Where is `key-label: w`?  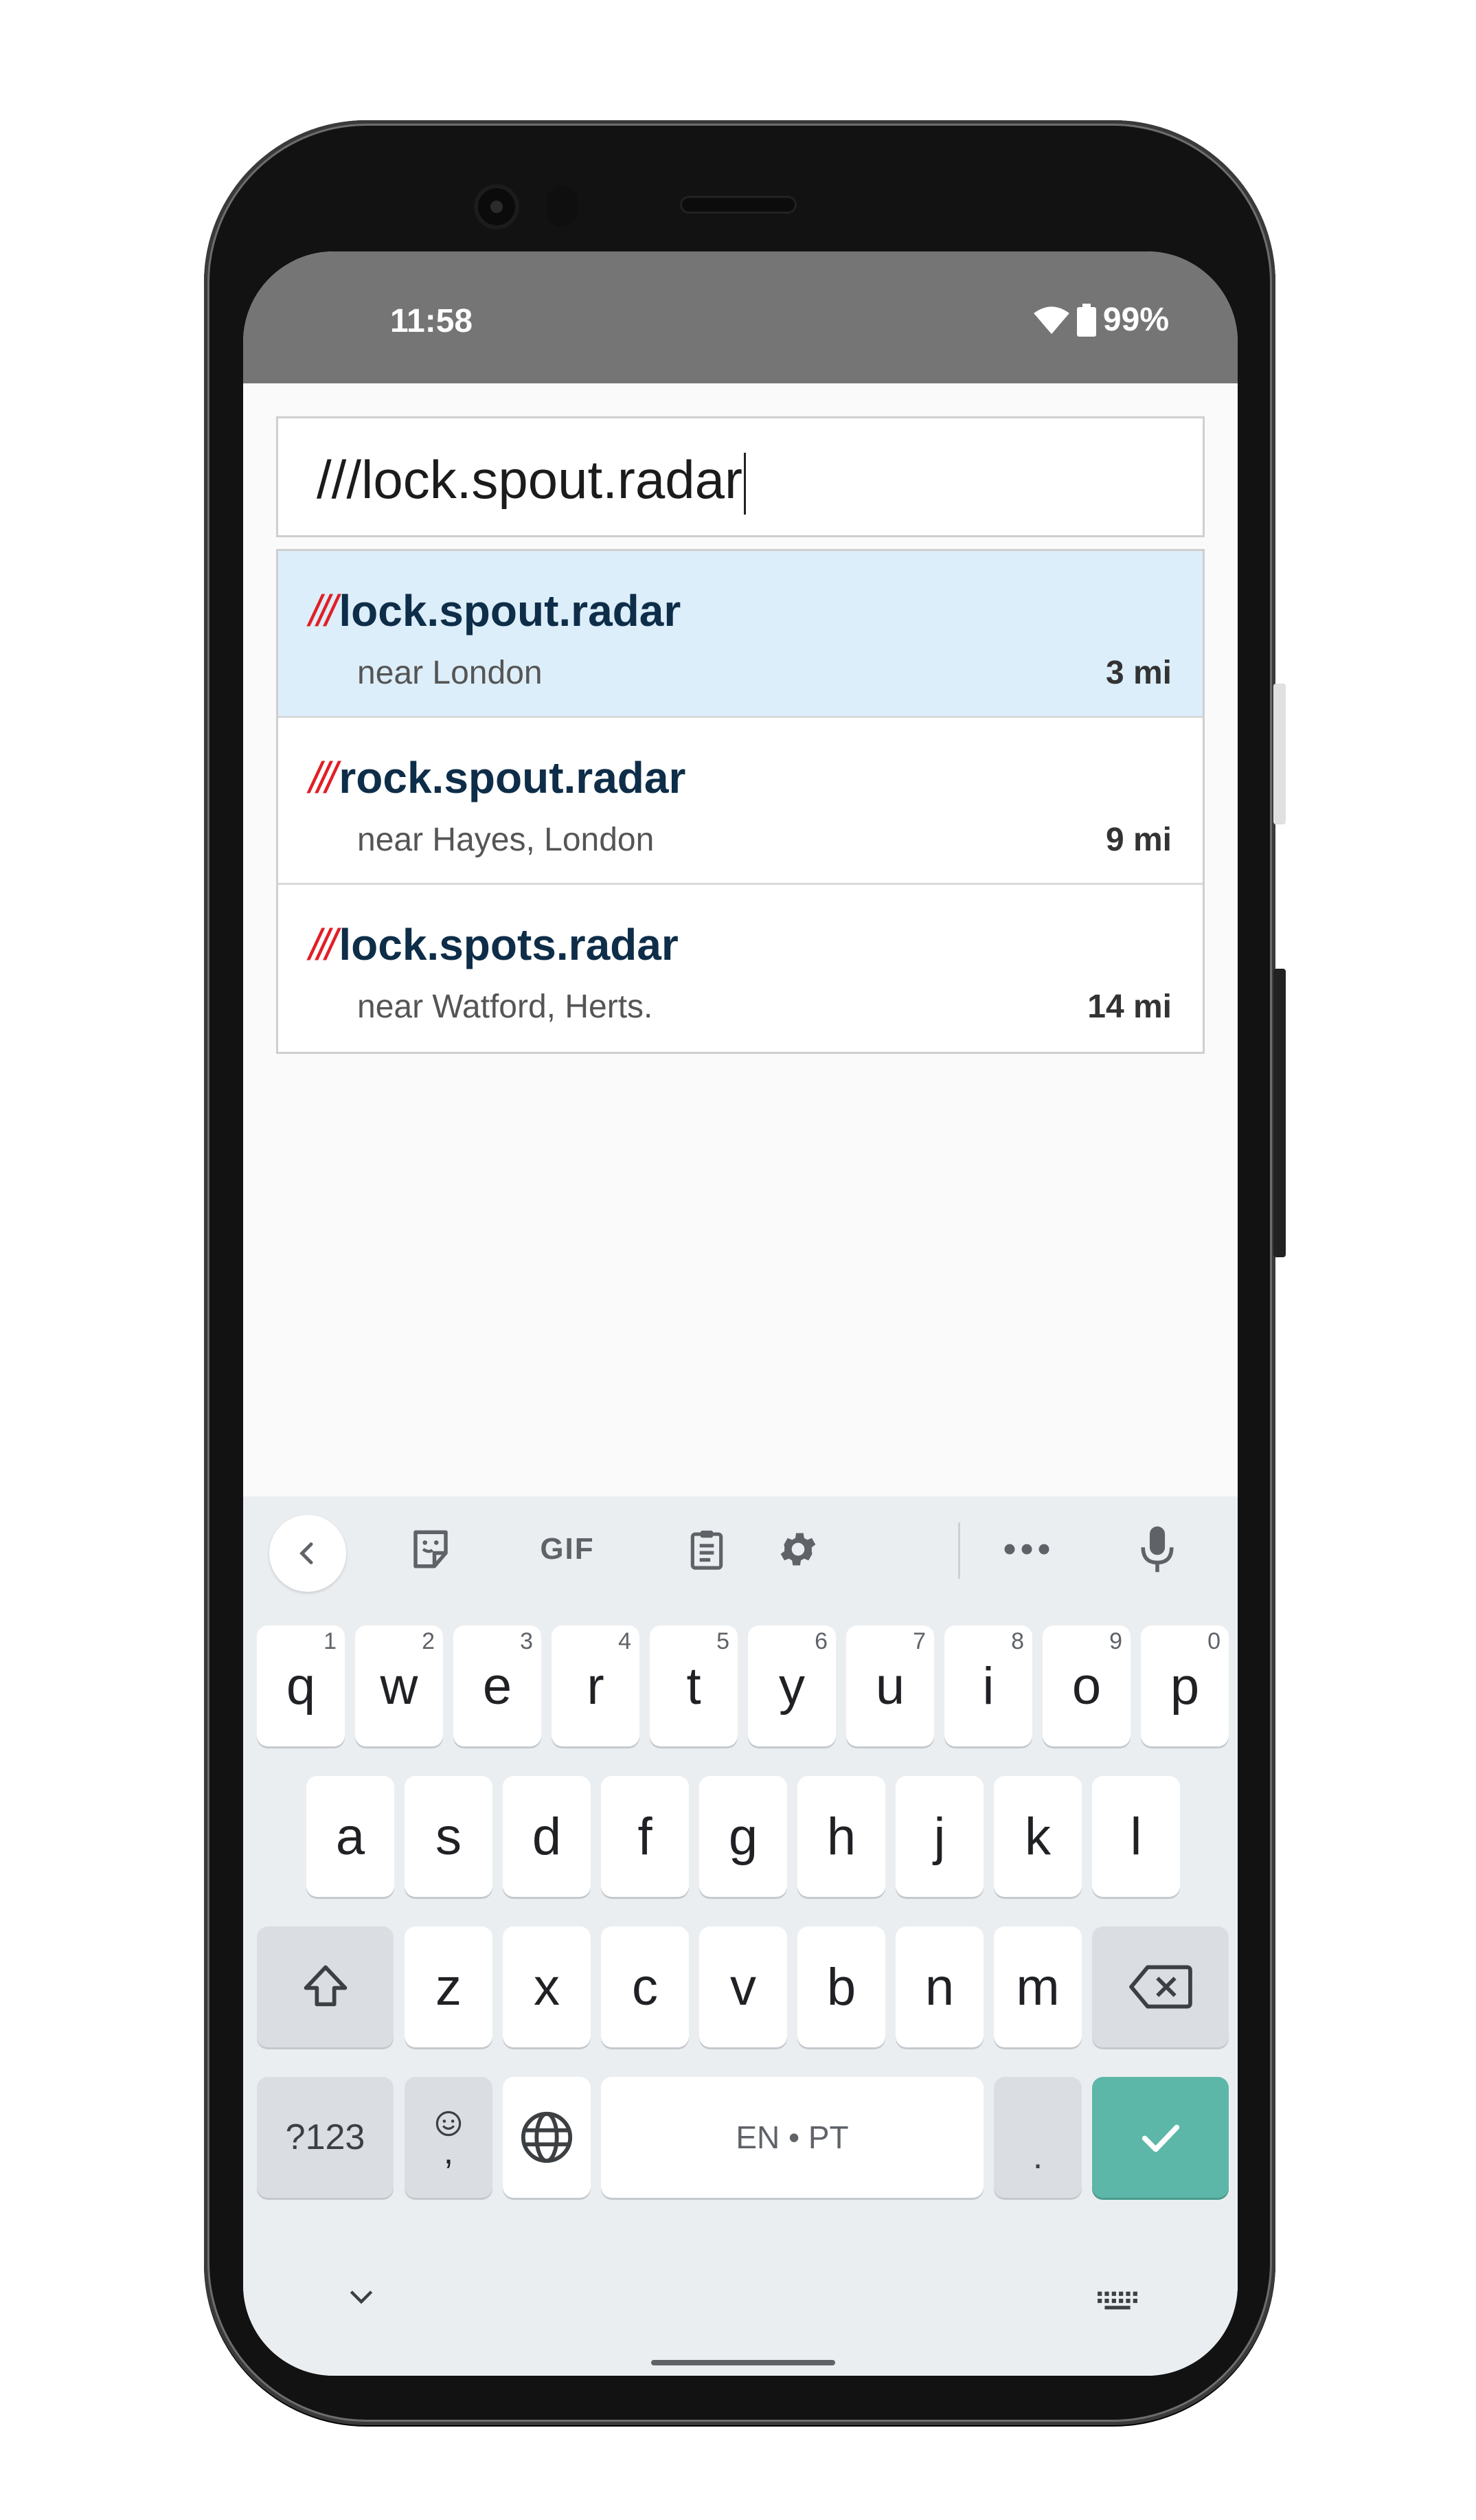
key-label: w is located at coordinates (399, 1686).